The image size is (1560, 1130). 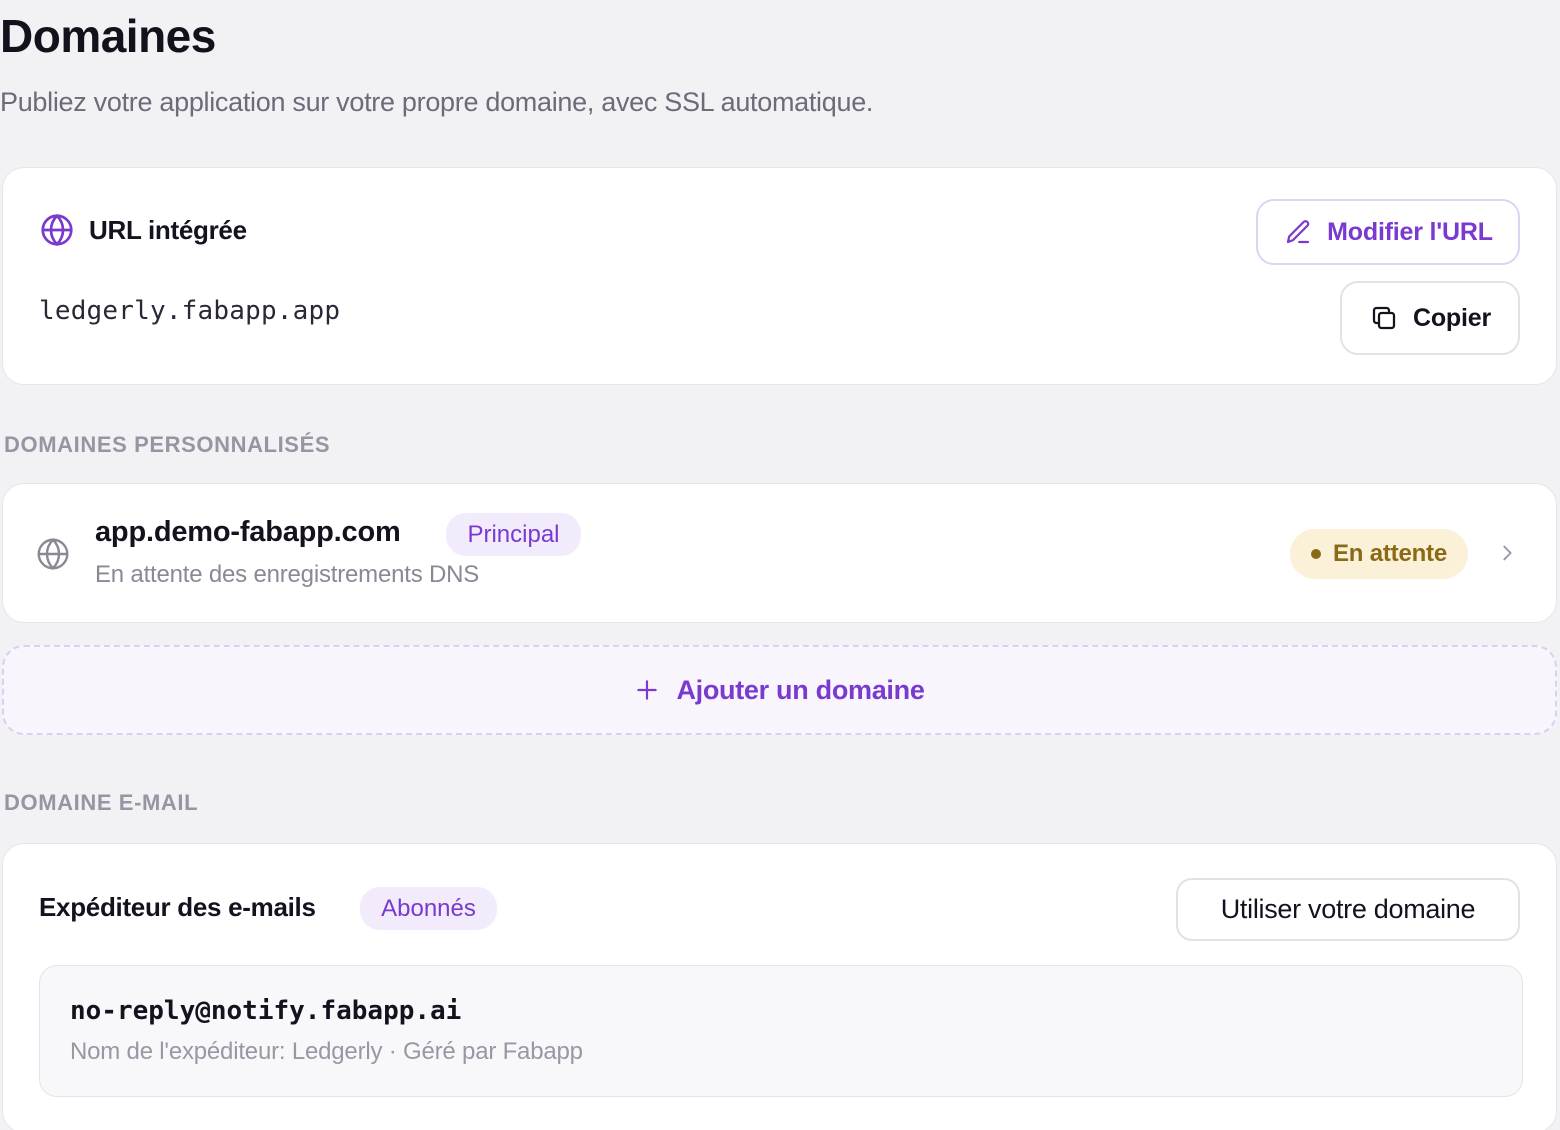 I want to click on copy-url-label: Copier, so click(x=1452, y=317).